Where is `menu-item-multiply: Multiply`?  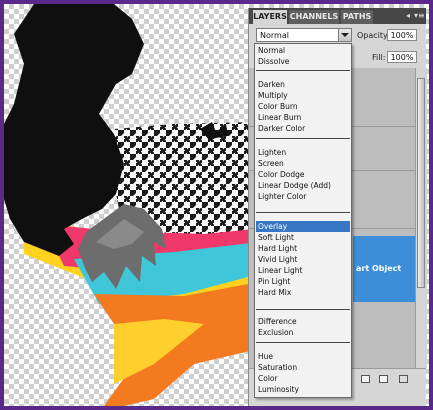
menu-item-multiply: Multiply is located at coordinates (303, 95).